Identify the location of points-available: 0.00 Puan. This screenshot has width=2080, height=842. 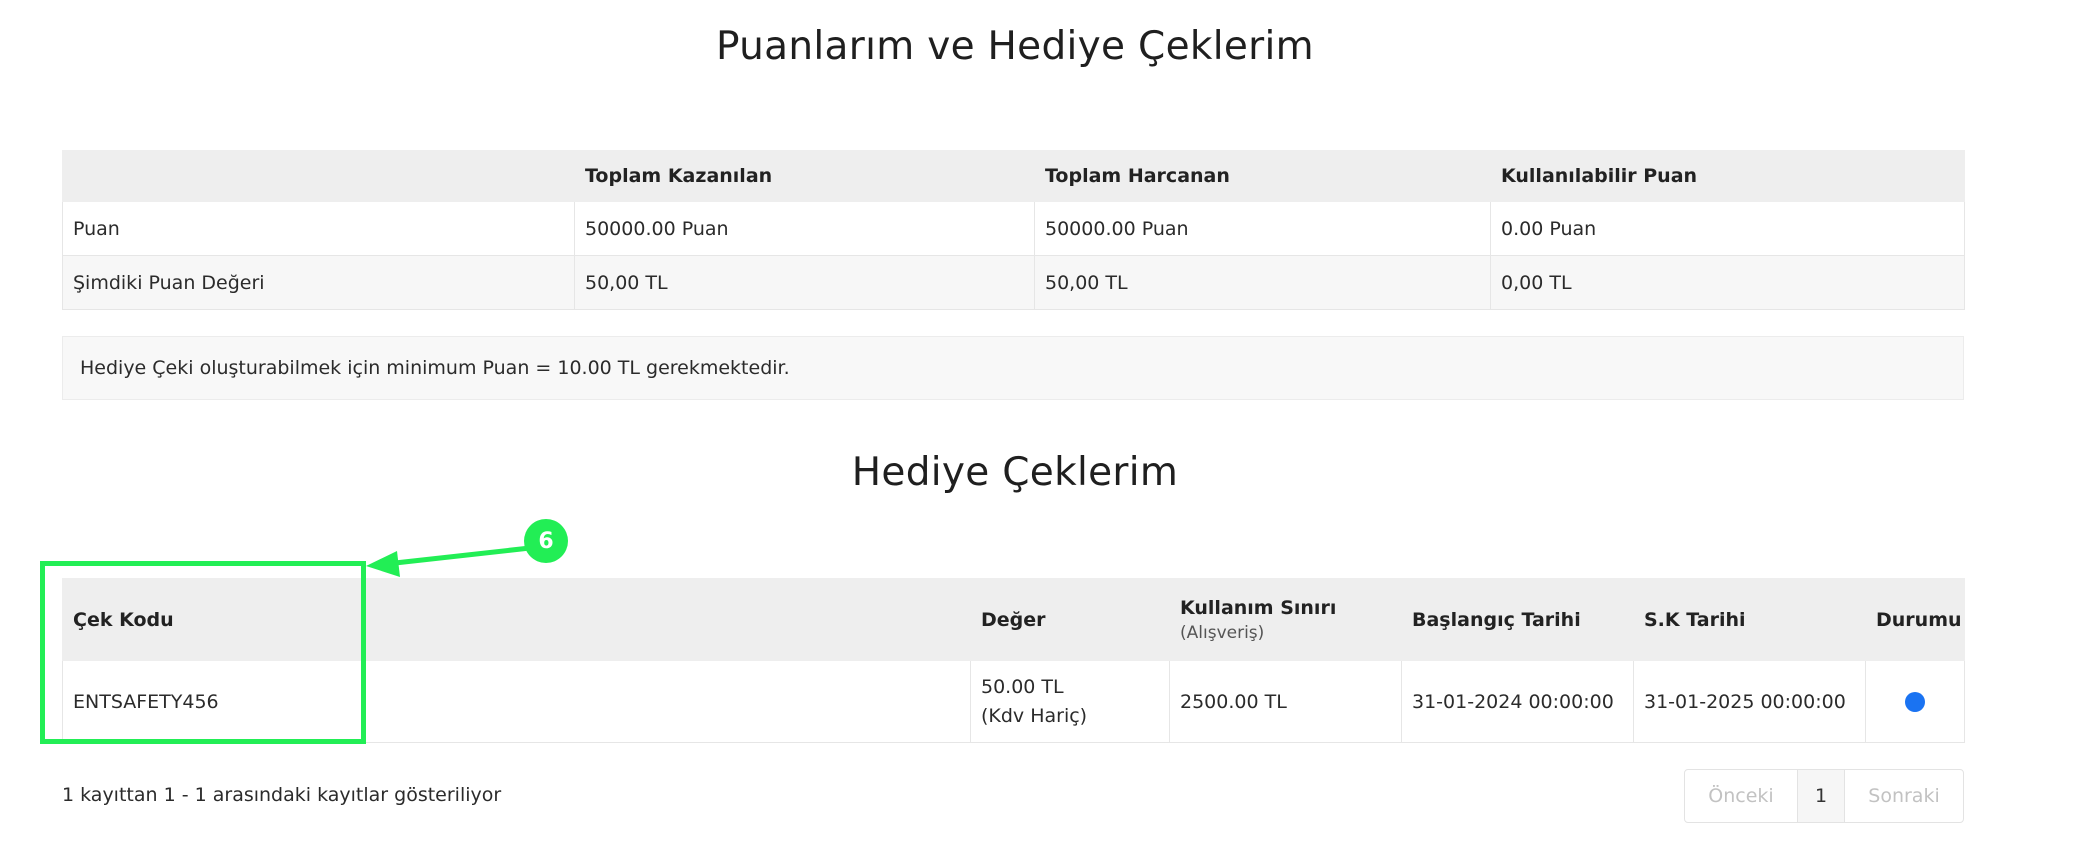
(1727, 228).